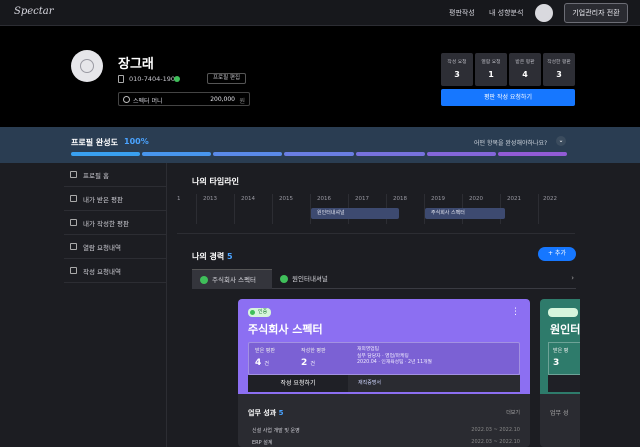 This screenshot has width=640, height=447. What do you see at coordinates (208, 256) in the screenshot?
I see `career-title-text: 나의 경력` at bounding box center [208, 256].